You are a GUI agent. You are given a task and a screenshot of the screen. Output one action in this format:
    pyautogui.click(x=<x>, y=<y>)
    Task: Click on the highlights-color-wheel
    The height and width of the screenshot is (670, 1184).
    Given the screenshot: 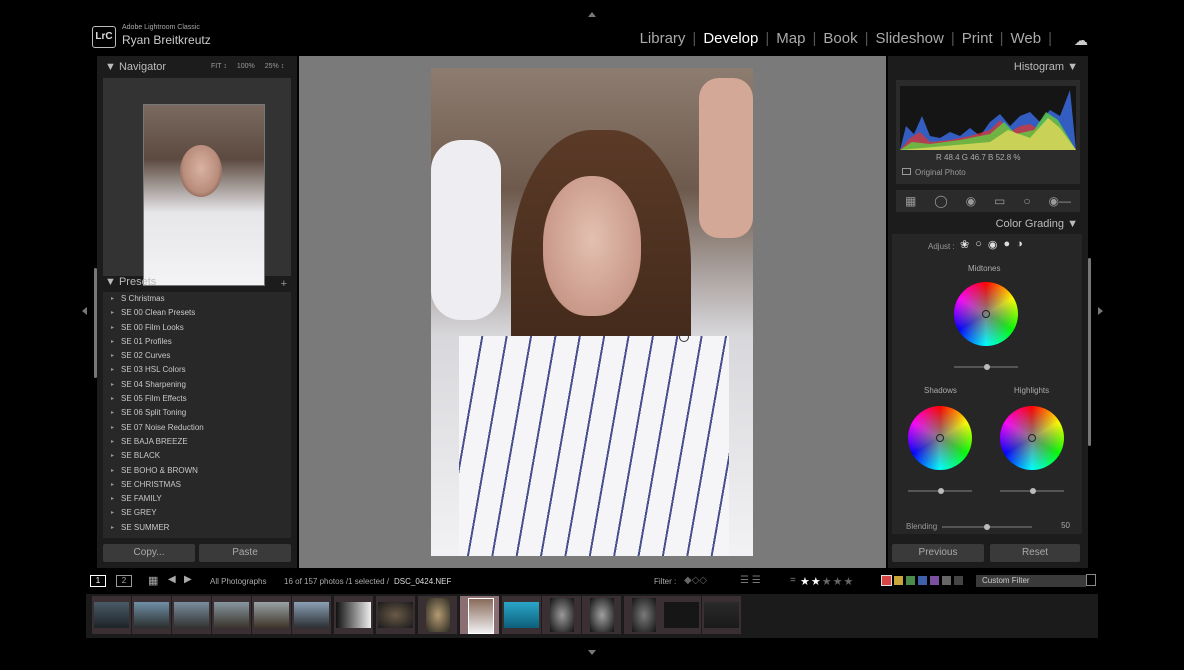 What is the action you would take?
    pyautogui.click(x=1032, y=438)
    